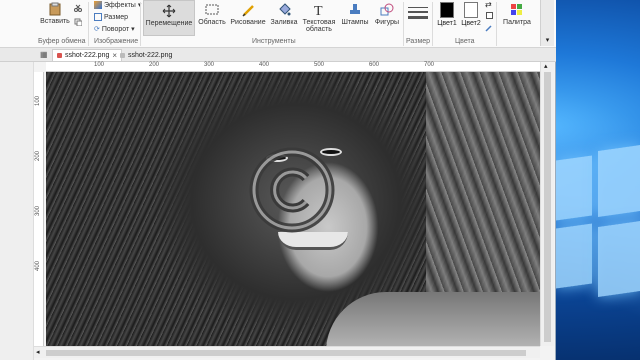 This screenshot has height=360, width=640. I want to click on fill-tool-button: Заливка, so click(284, 14).